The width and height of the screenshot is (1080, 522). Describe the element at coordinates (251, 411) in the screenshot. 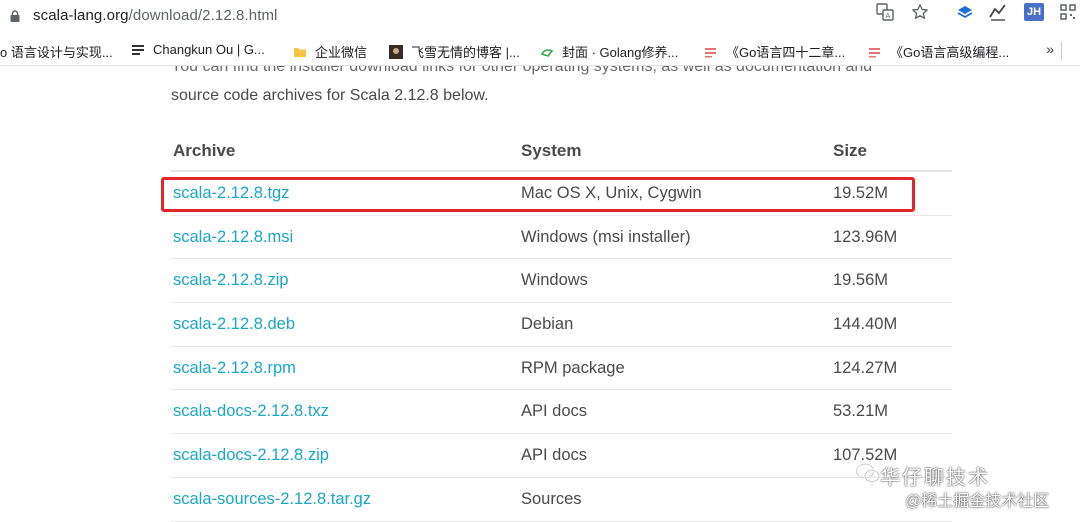

I see `archive-link: scala-docs-2.12.8.txz` at that location.